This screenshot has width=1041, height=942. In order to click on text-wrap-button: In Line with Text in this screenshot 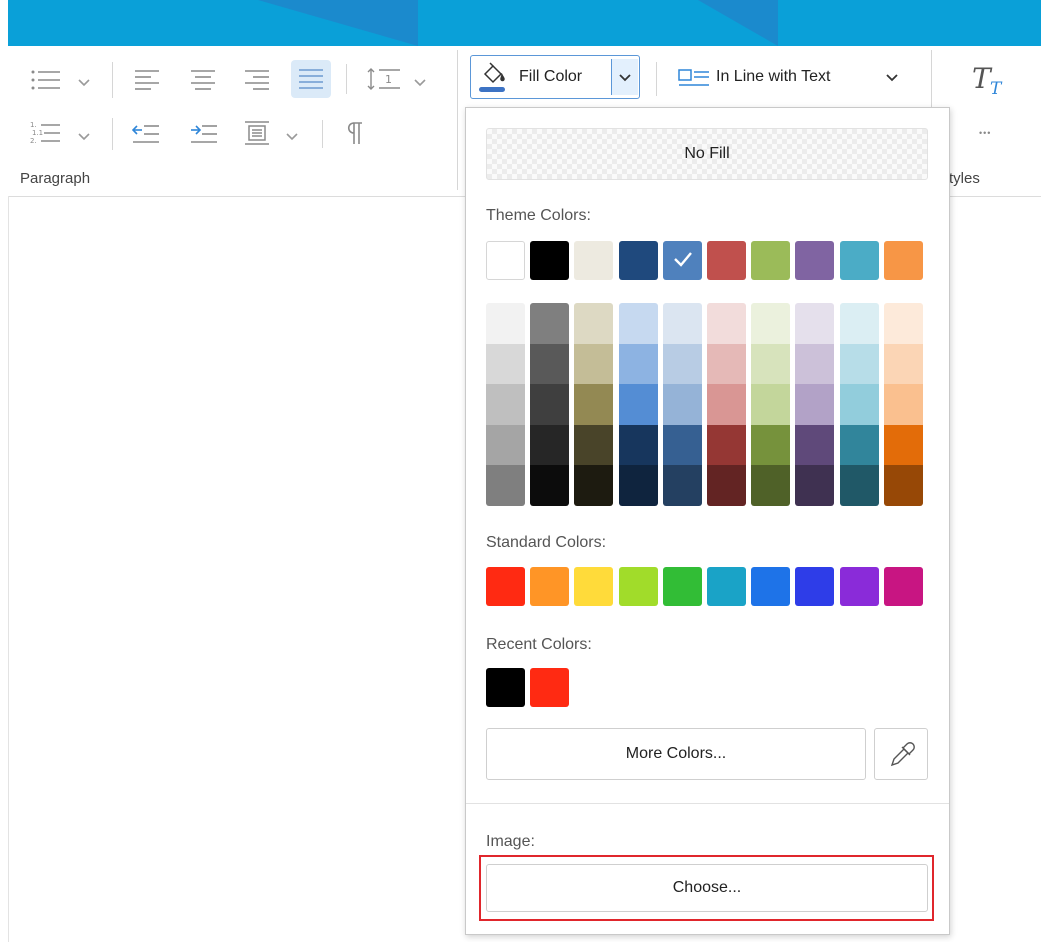, I will do `click(791, 77)`.